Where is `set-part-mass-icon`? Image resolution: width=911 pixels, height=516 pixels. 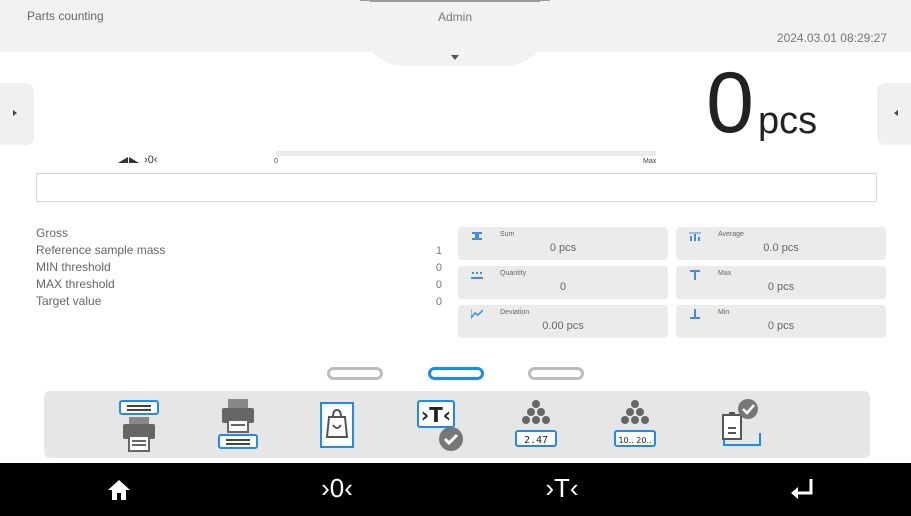 set-part-mass-icon is located at coordinates (536, 423).